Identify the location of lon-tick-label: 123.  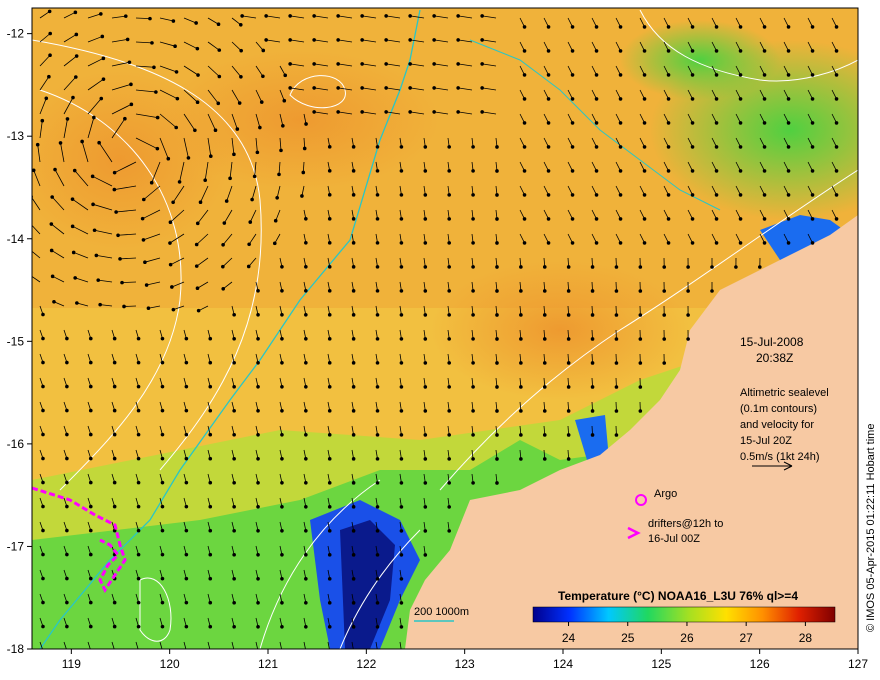
(465, 664).